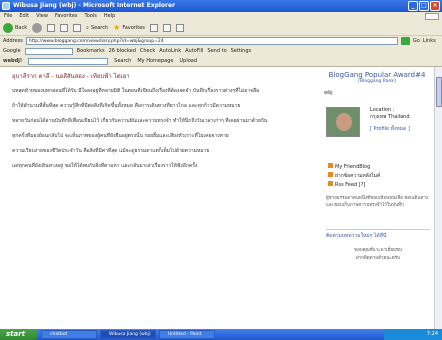 The height and width of the screenshot is (340, 442). I want to click on favorites-button: ★ Favorites, so click(129, 28).